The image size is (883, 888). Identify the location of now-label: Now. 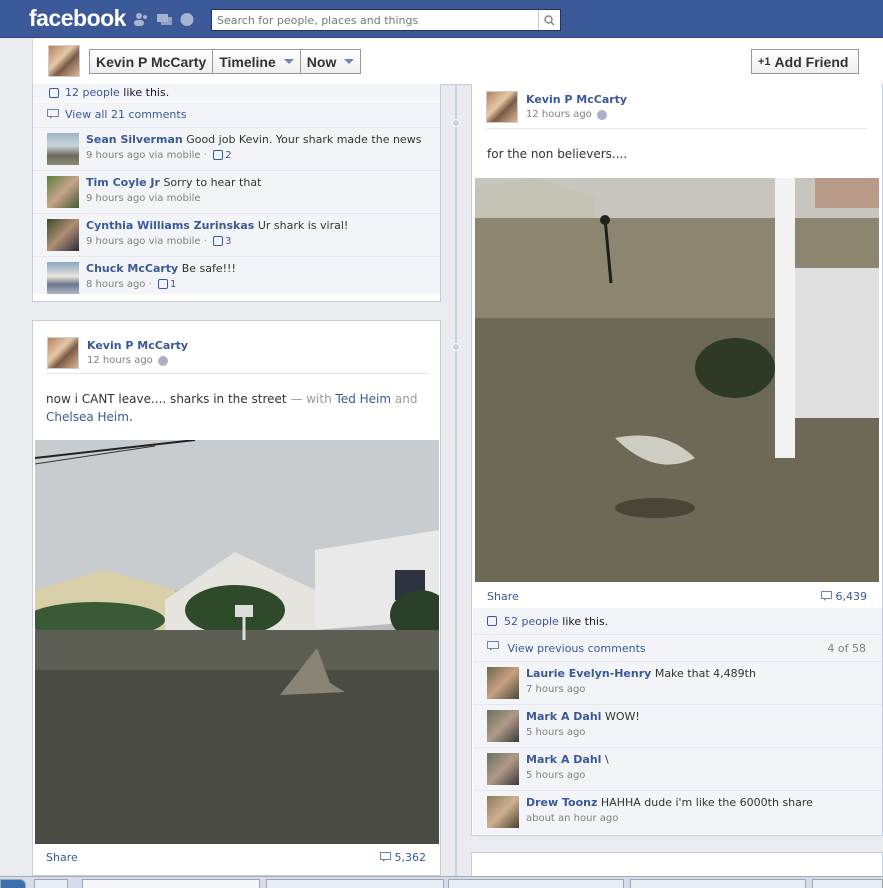
(321, 61).